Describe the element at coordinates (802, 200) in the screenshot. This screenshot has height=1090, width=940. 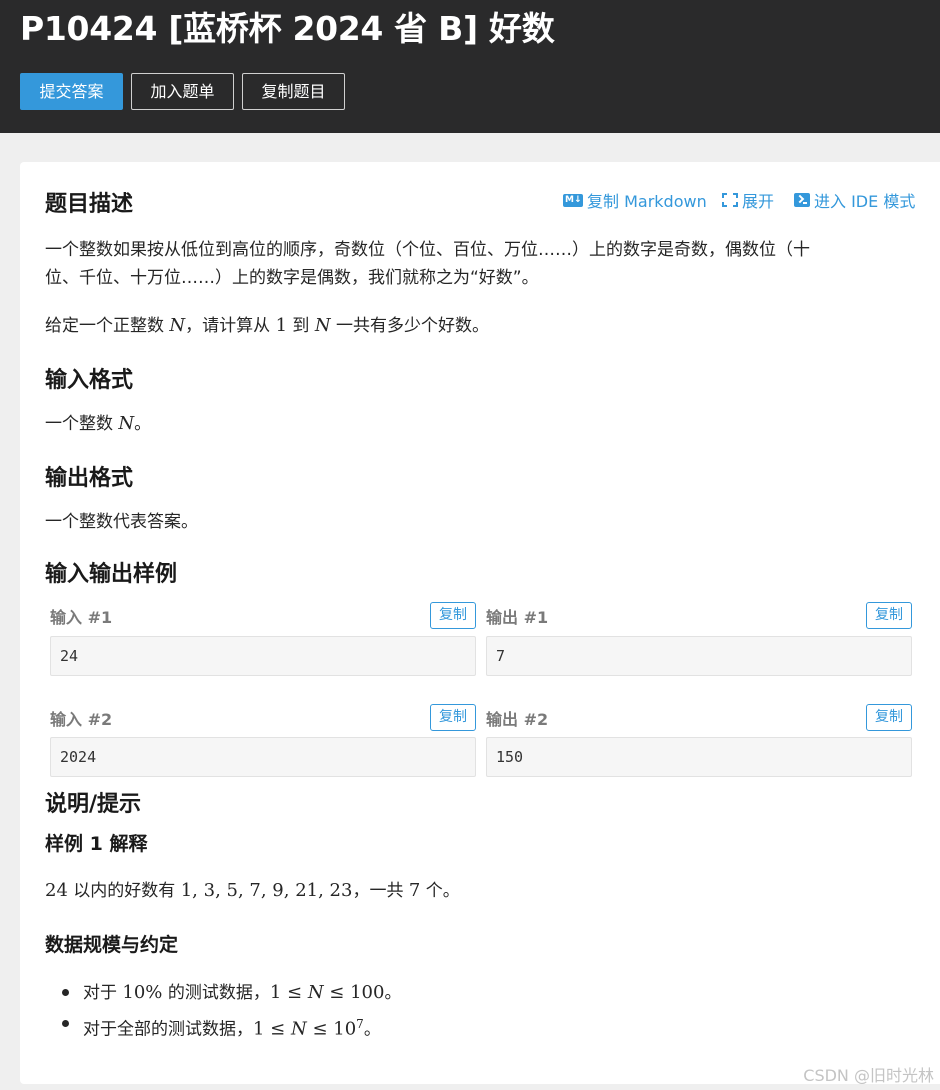
I see `terminal-icon` at that location.